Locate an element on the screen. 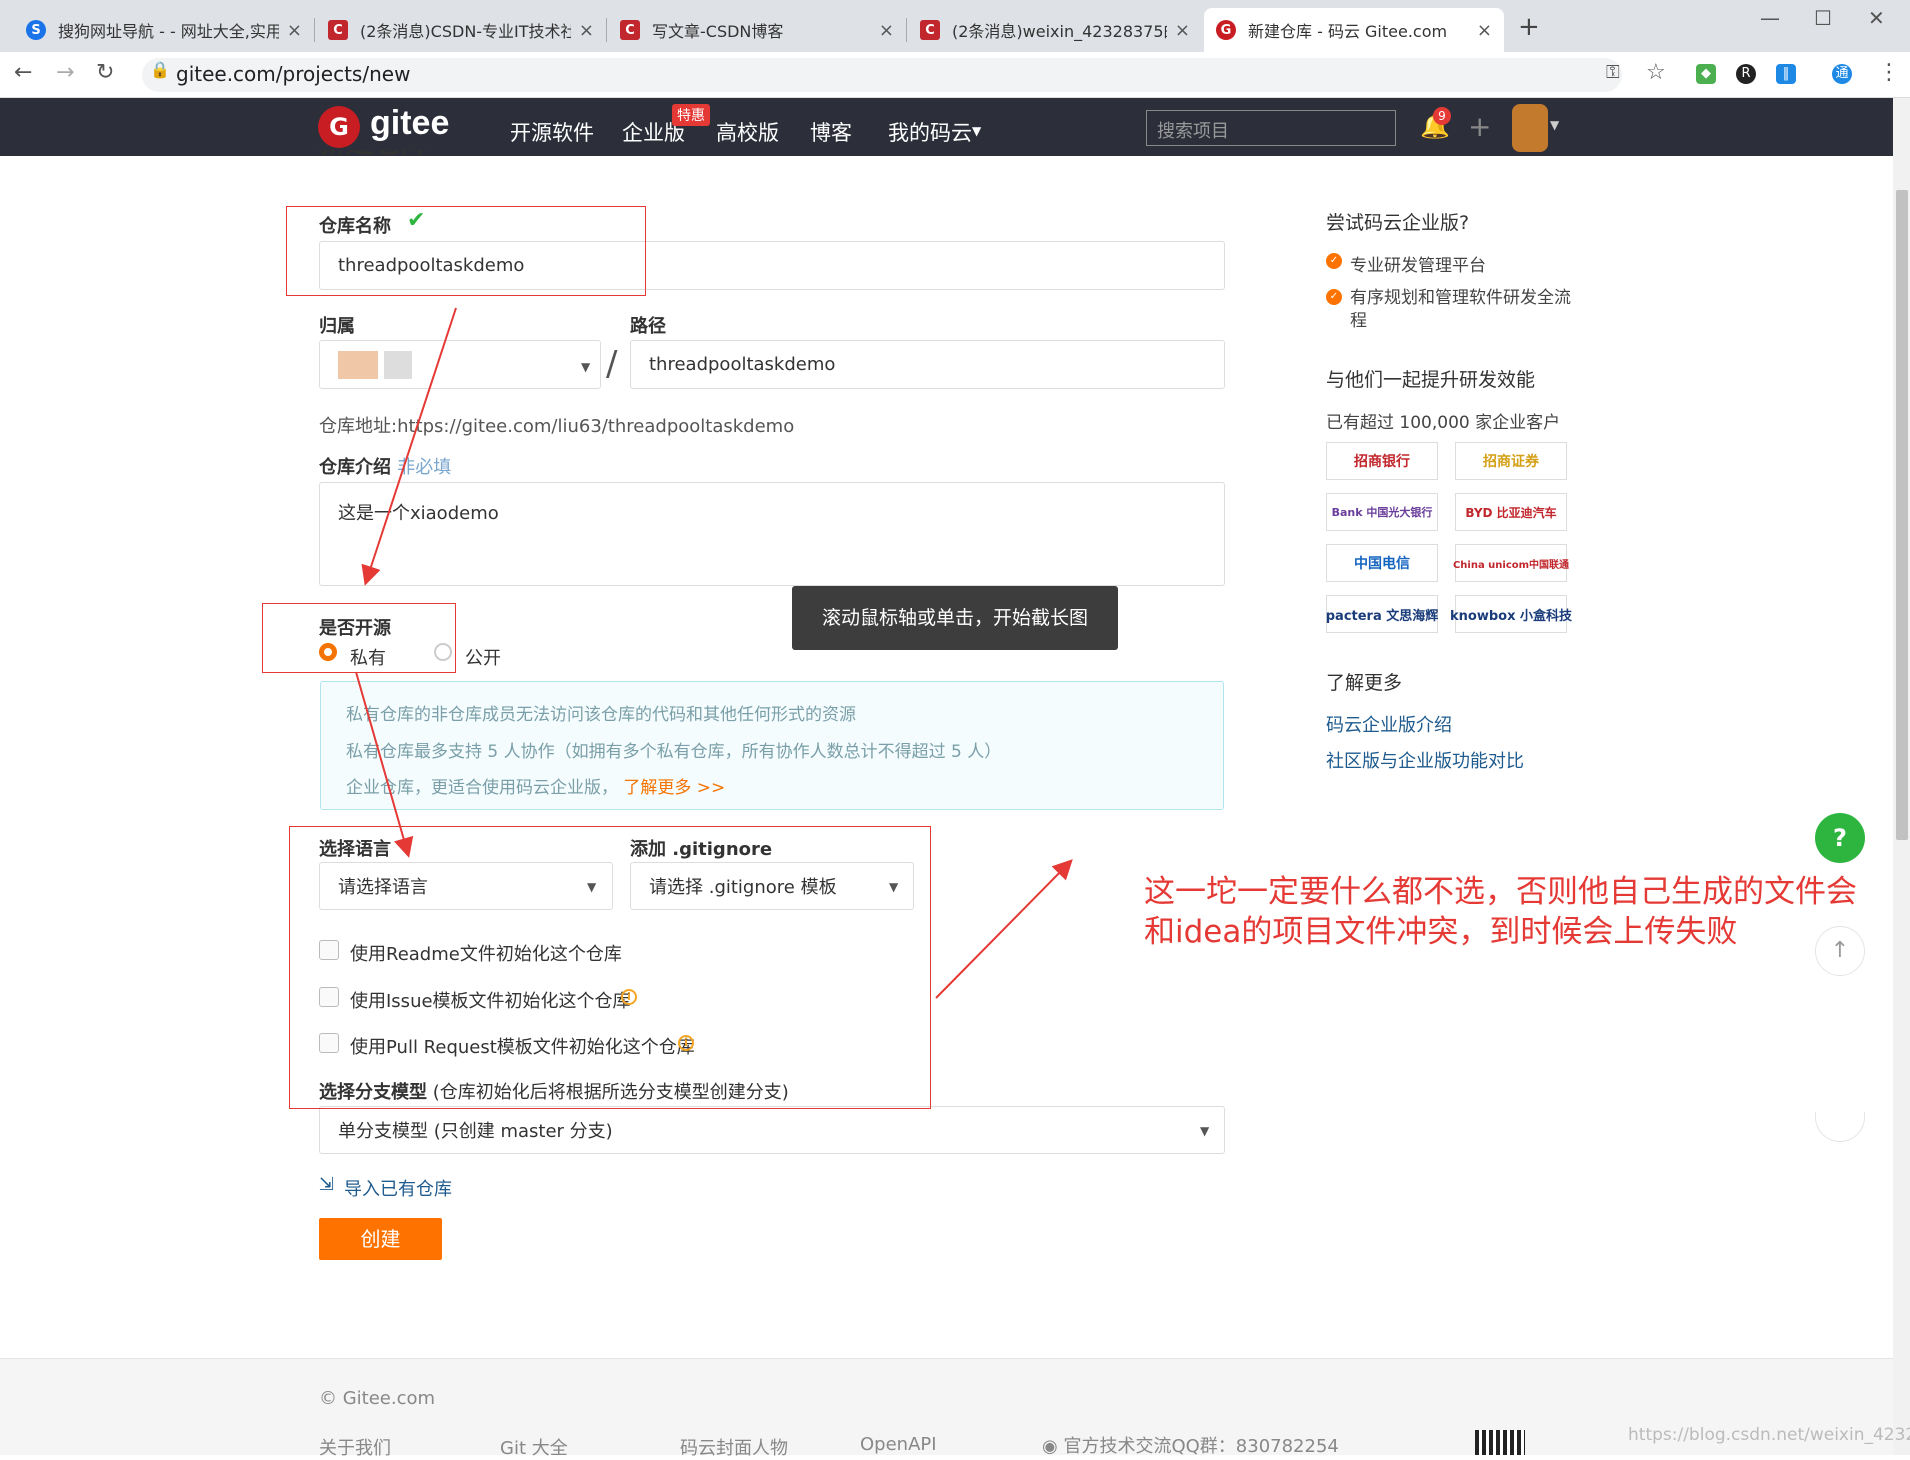 The height and width of the screenshot is (1460, 1910). arrow-to-init-options is located at coordinates (384, 764).